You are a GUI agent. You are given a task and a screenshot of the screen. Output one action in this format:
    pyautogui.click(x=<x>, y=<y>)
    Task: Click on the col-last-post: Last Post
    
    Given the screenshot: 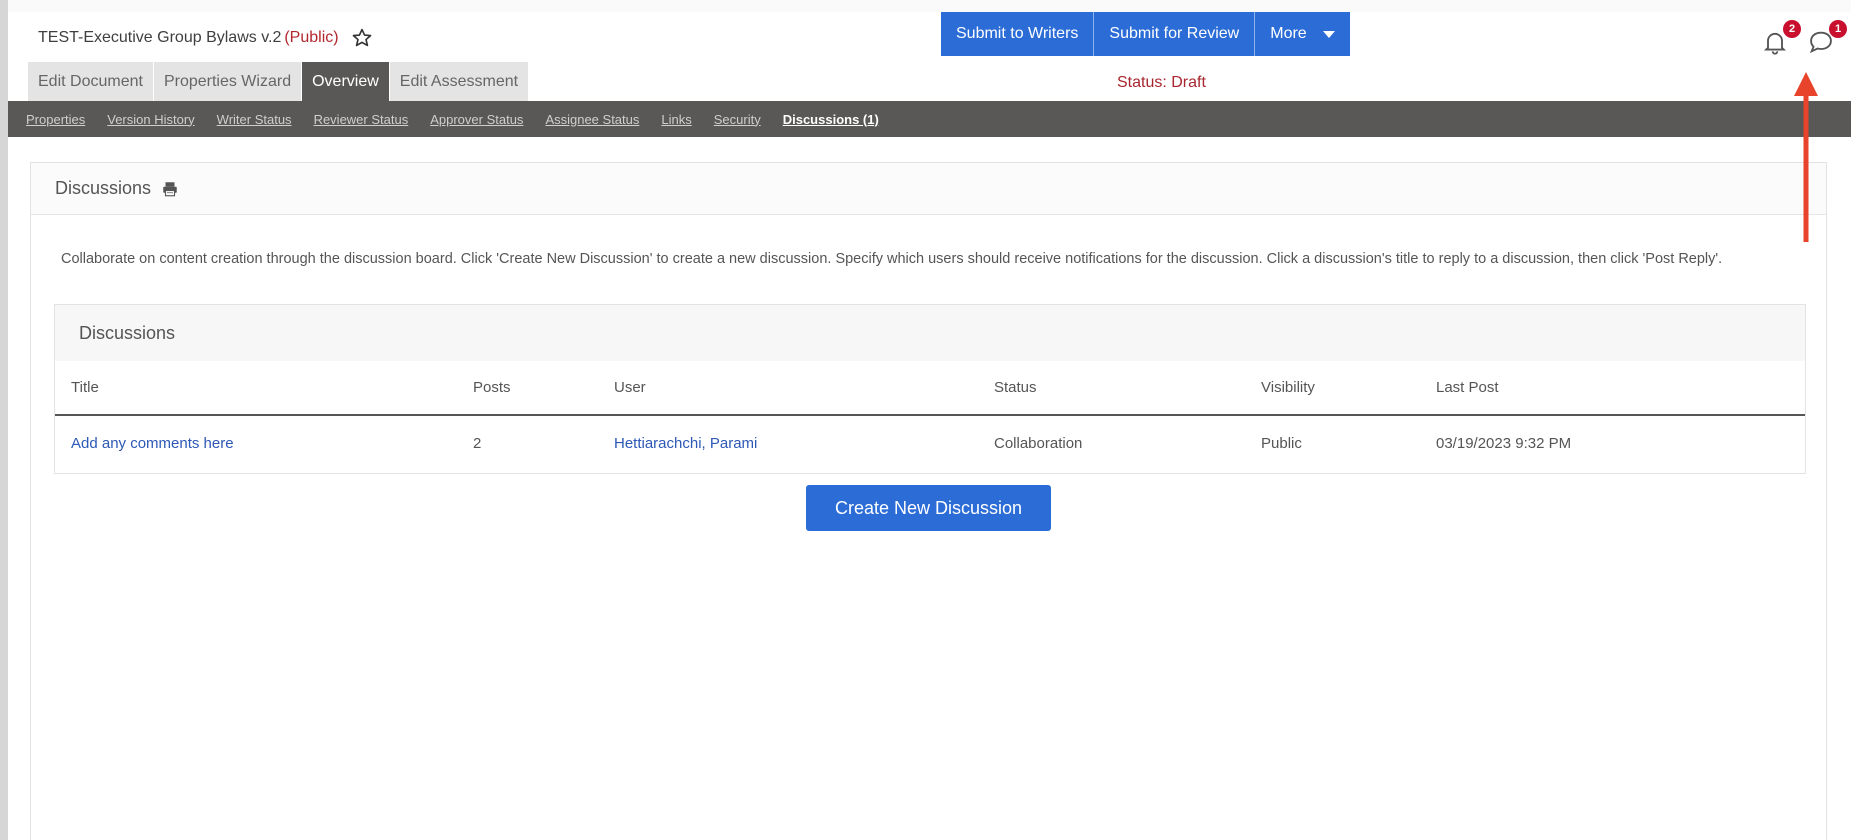 What is the action you would take?
    pyautogui.click(x=1620, y=388)
    